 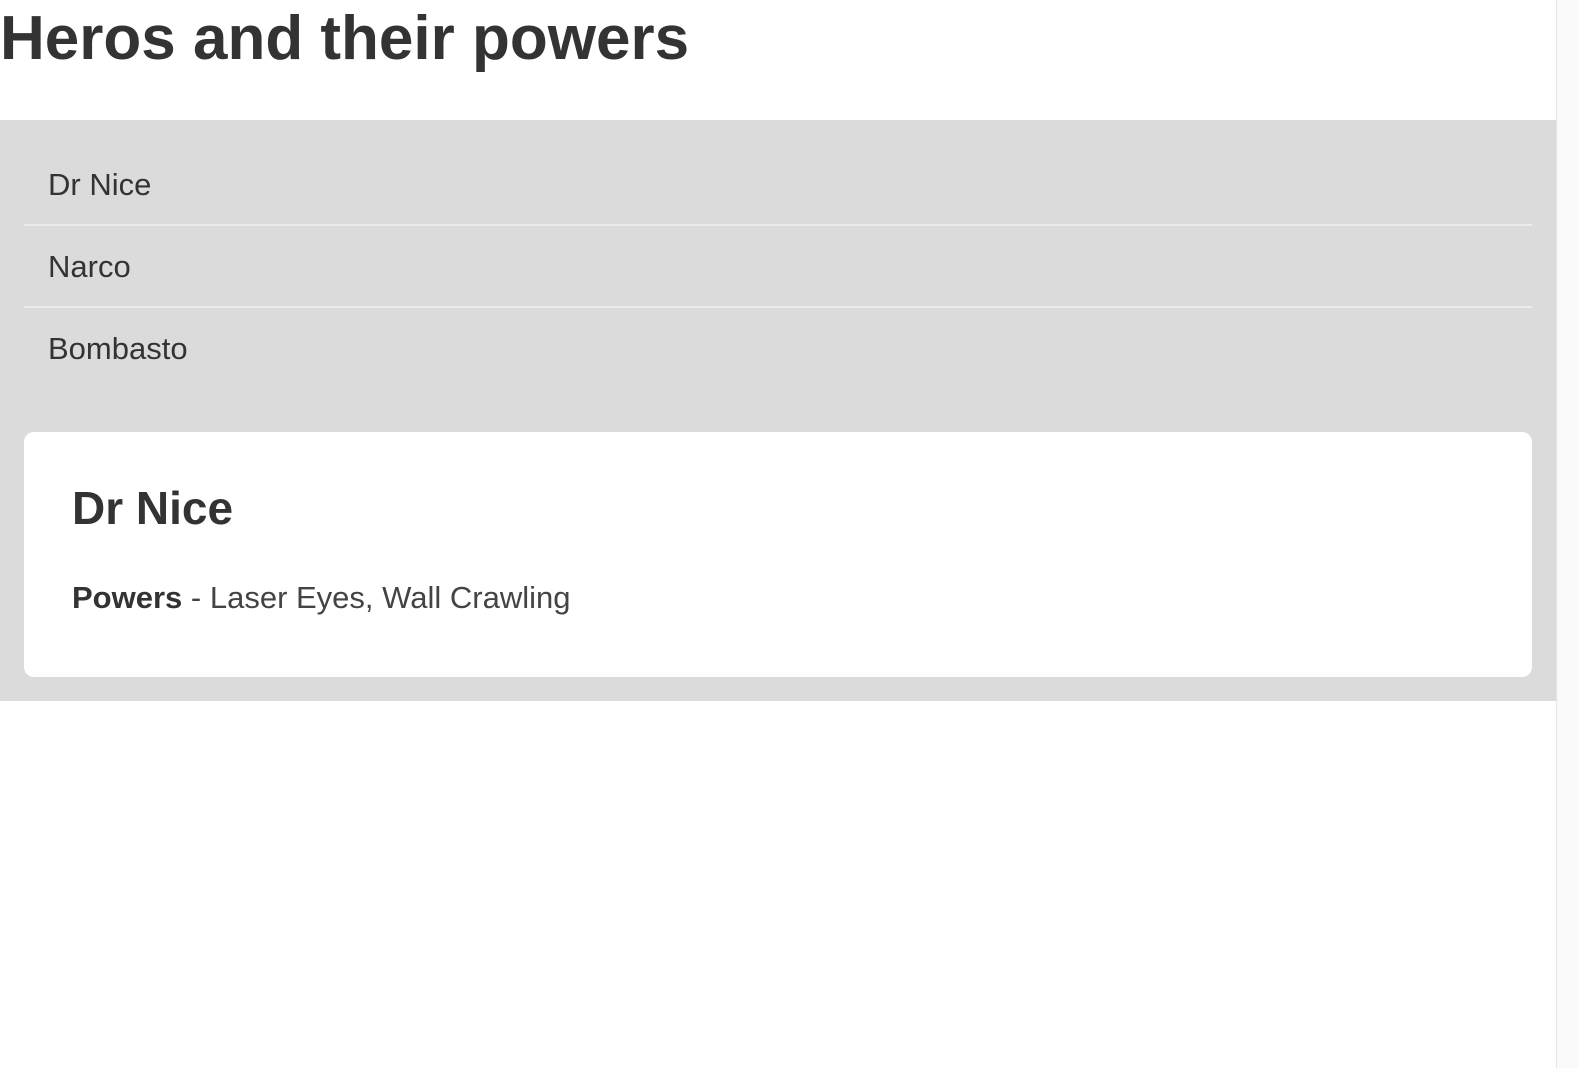 I want to click on hero-item-dr-nice: Dr Nice, so click(x=778, y=185).